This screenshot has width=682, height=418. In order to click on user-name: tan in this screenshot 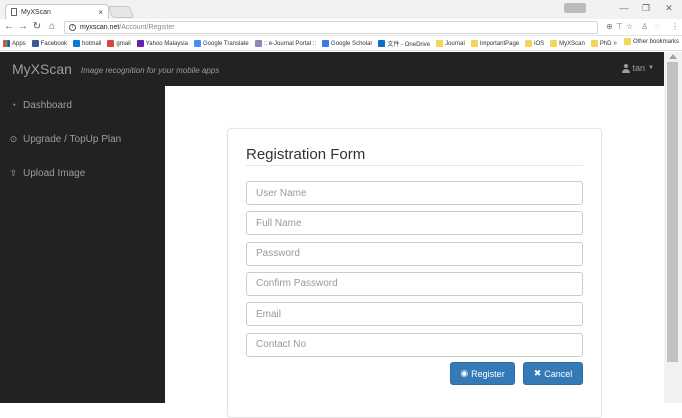, I will do `click(639, 68)`.